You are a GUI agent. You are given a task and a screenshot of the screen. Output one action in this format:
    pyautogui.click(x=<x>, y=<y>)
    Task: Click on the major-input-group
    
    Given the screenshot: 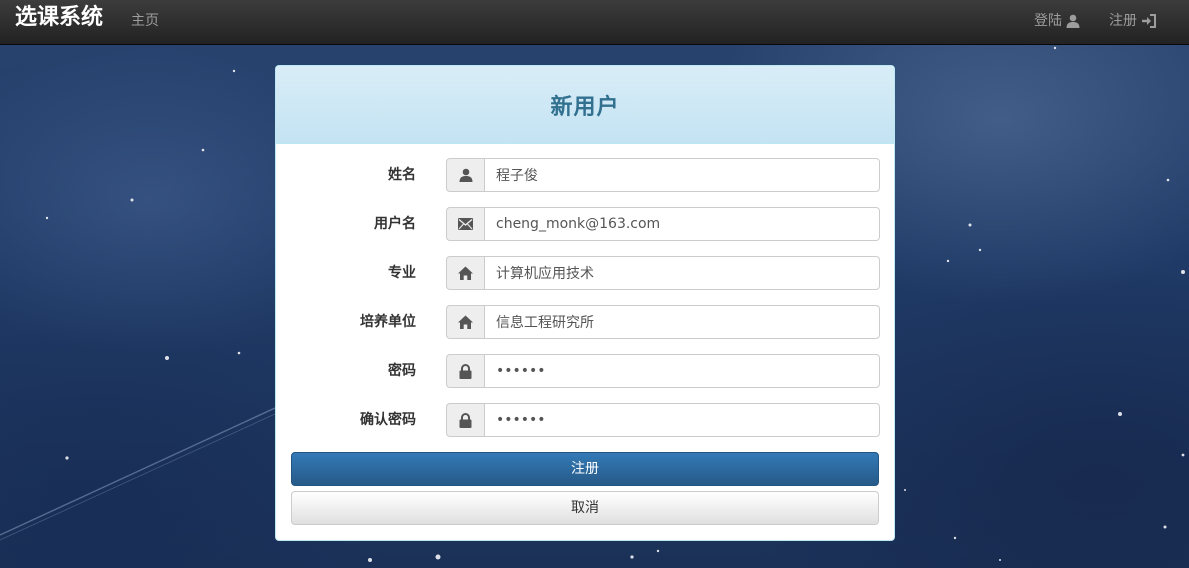 What is the action you would take?
    pyautogui.click(x=663, y=273)
    